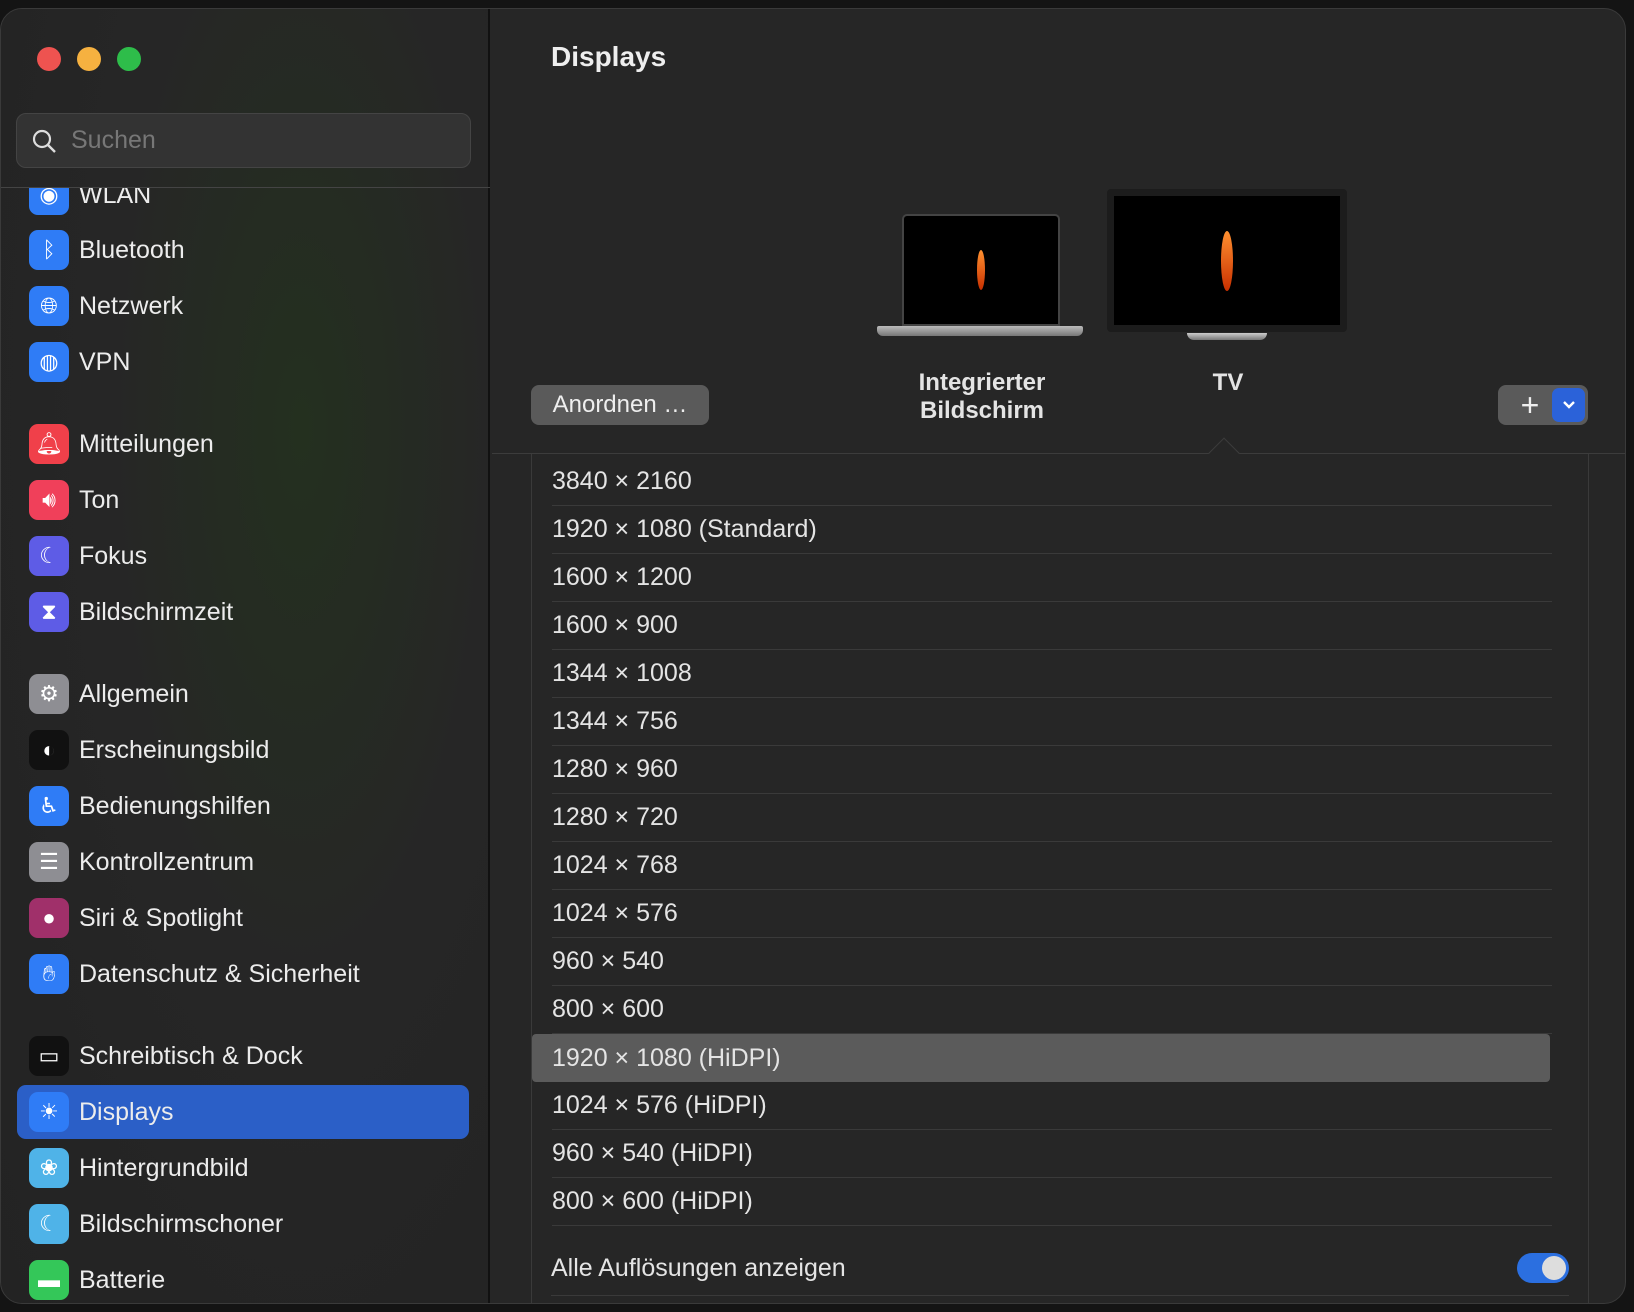 Image resolution: width=1634 pixels, height=1312 pixels. Describe the element at coordinates (49, 1168) in the screenshot. I see `flower-icon: ❀` at that location.